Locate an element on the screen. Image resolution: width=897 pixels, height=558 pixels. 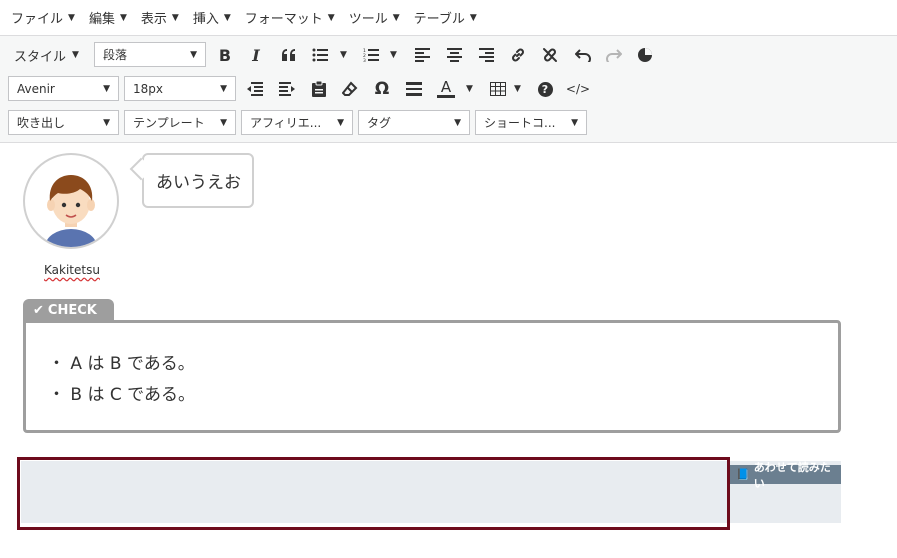
text-color-swatch is located at coordinates (446, 96).